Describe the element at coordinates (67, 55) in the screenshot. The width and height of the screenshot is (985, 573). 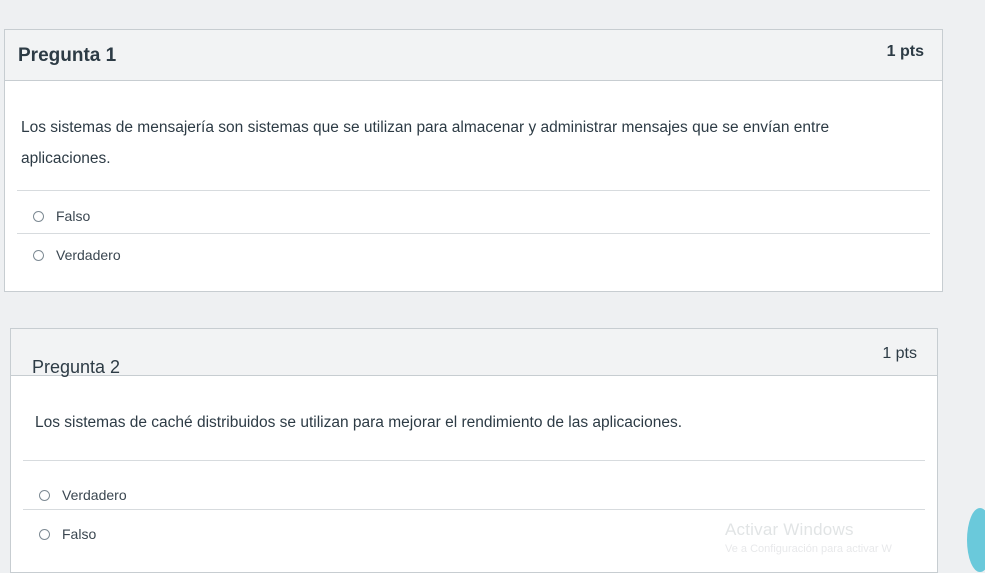
I see `question-1-title: Pregunta 1` at that location.